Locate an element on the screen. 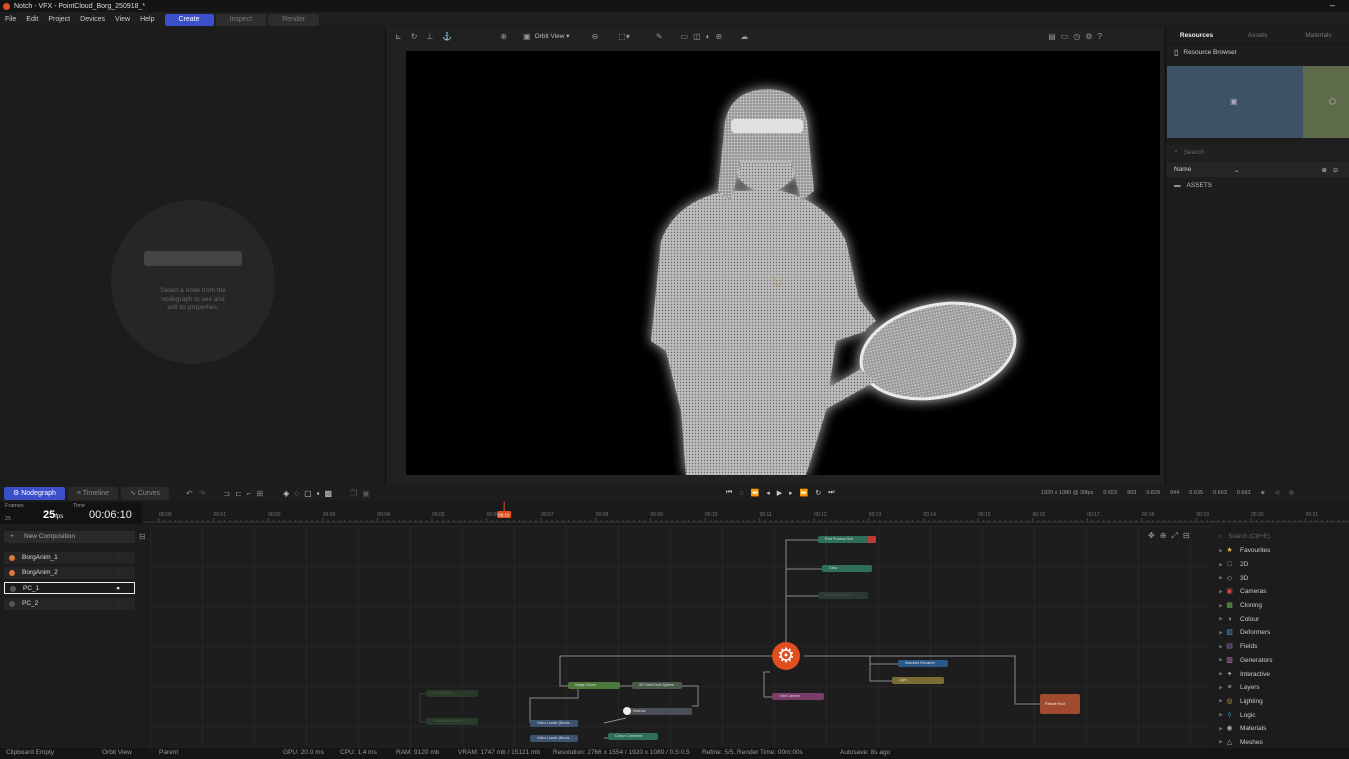 The width and height of the screenshot is (1349, 759). lasso-icon: ◌ is located at coordinates (296, 493).